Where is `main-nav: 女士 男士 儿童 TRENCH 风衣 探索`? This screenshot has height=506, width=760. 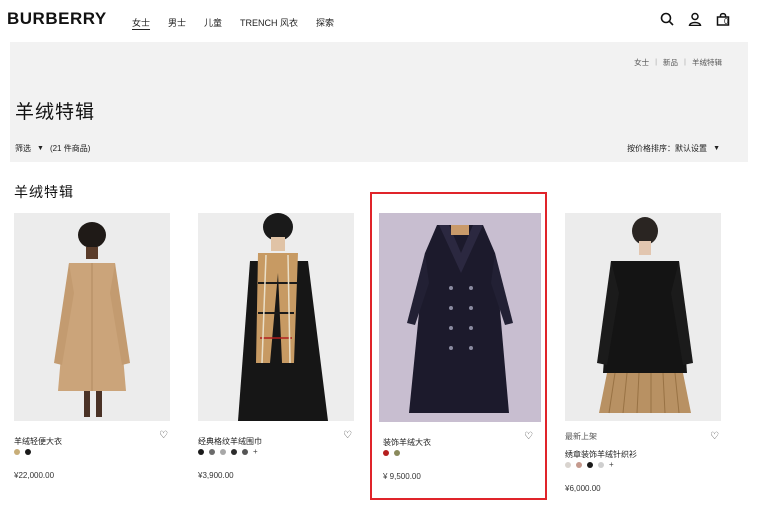 main-nav: 女士 男士 儿童 TRENCH 风衣 探索 is located at coordinates (233, 22).